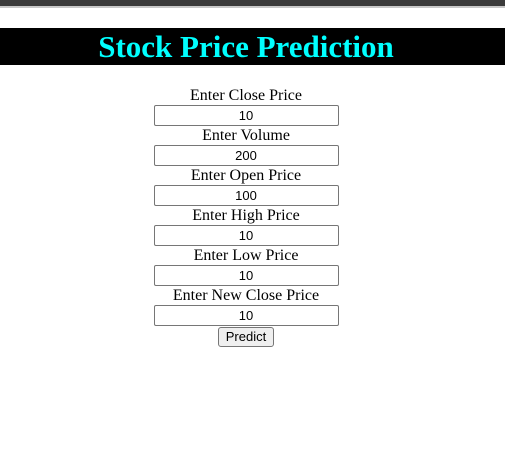 Image resolution: width=505 pixels, height=450 pixels. I want to click on high-price-label: Enter High Price, so click(246, 215).